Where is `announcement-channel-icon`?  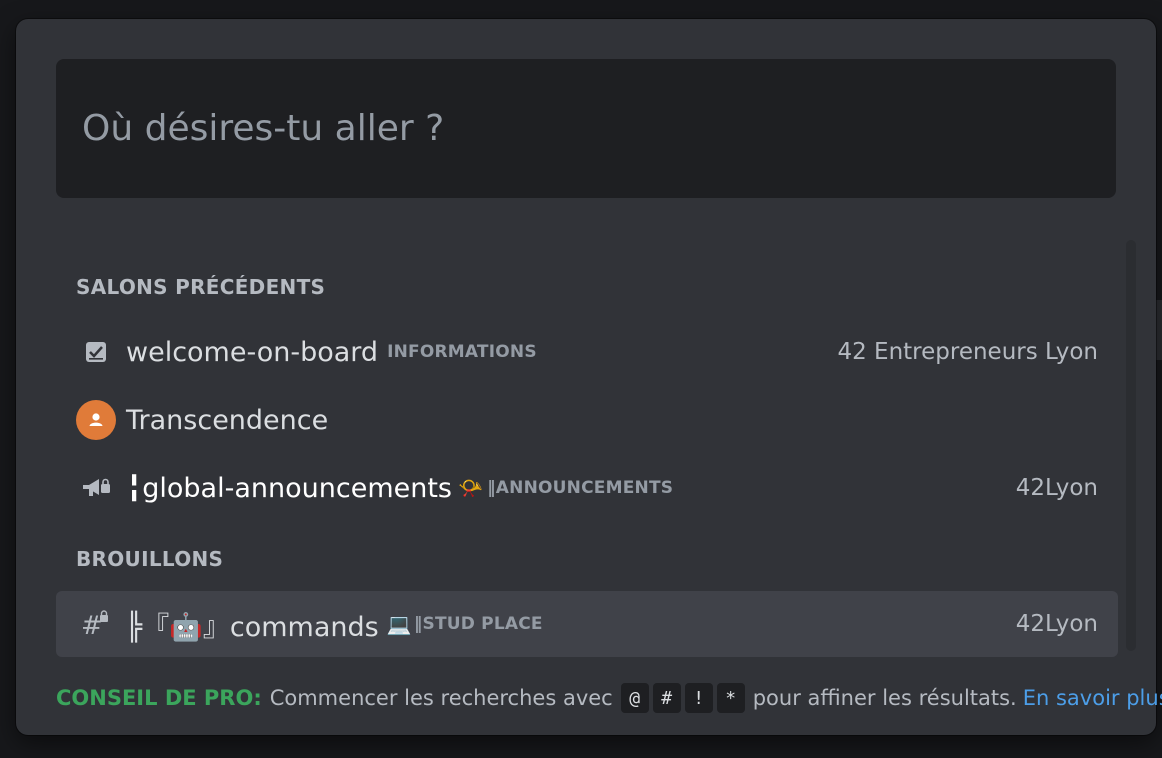 announcement-channel-icon is located at coordinates (96, 488).